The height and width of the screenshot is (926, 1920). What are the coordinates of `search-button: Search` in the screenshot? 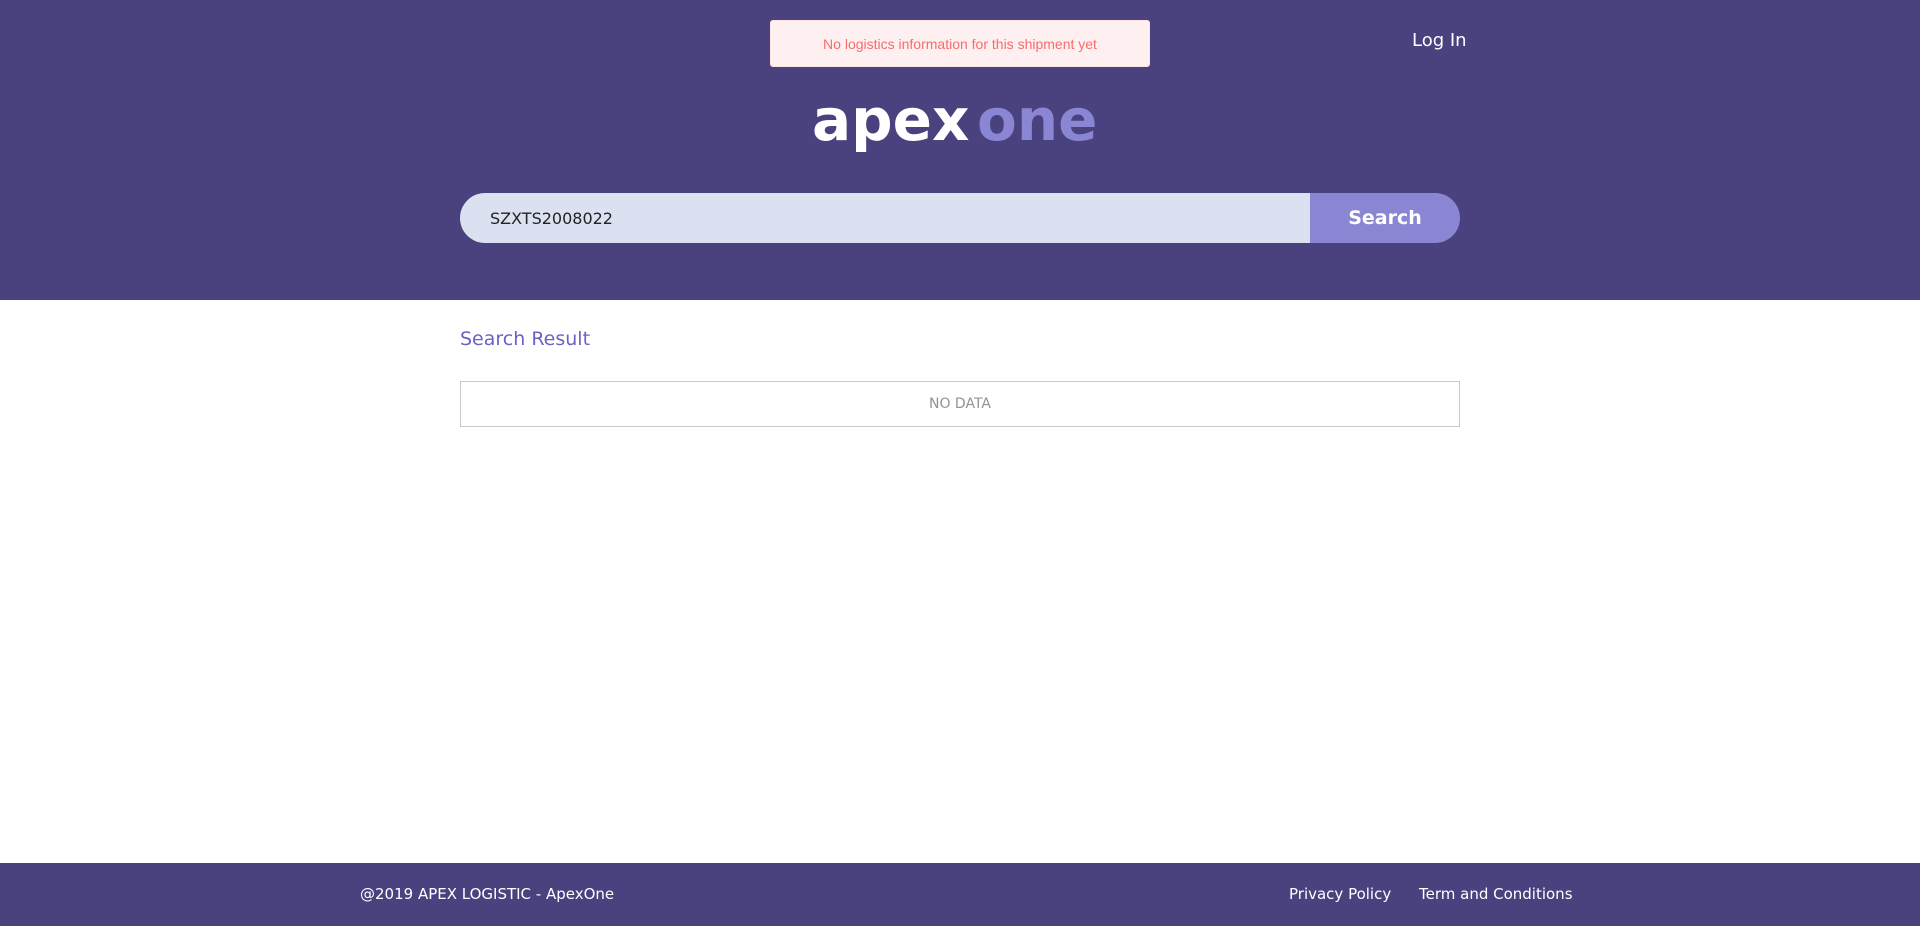 It's located at (1385, 218).